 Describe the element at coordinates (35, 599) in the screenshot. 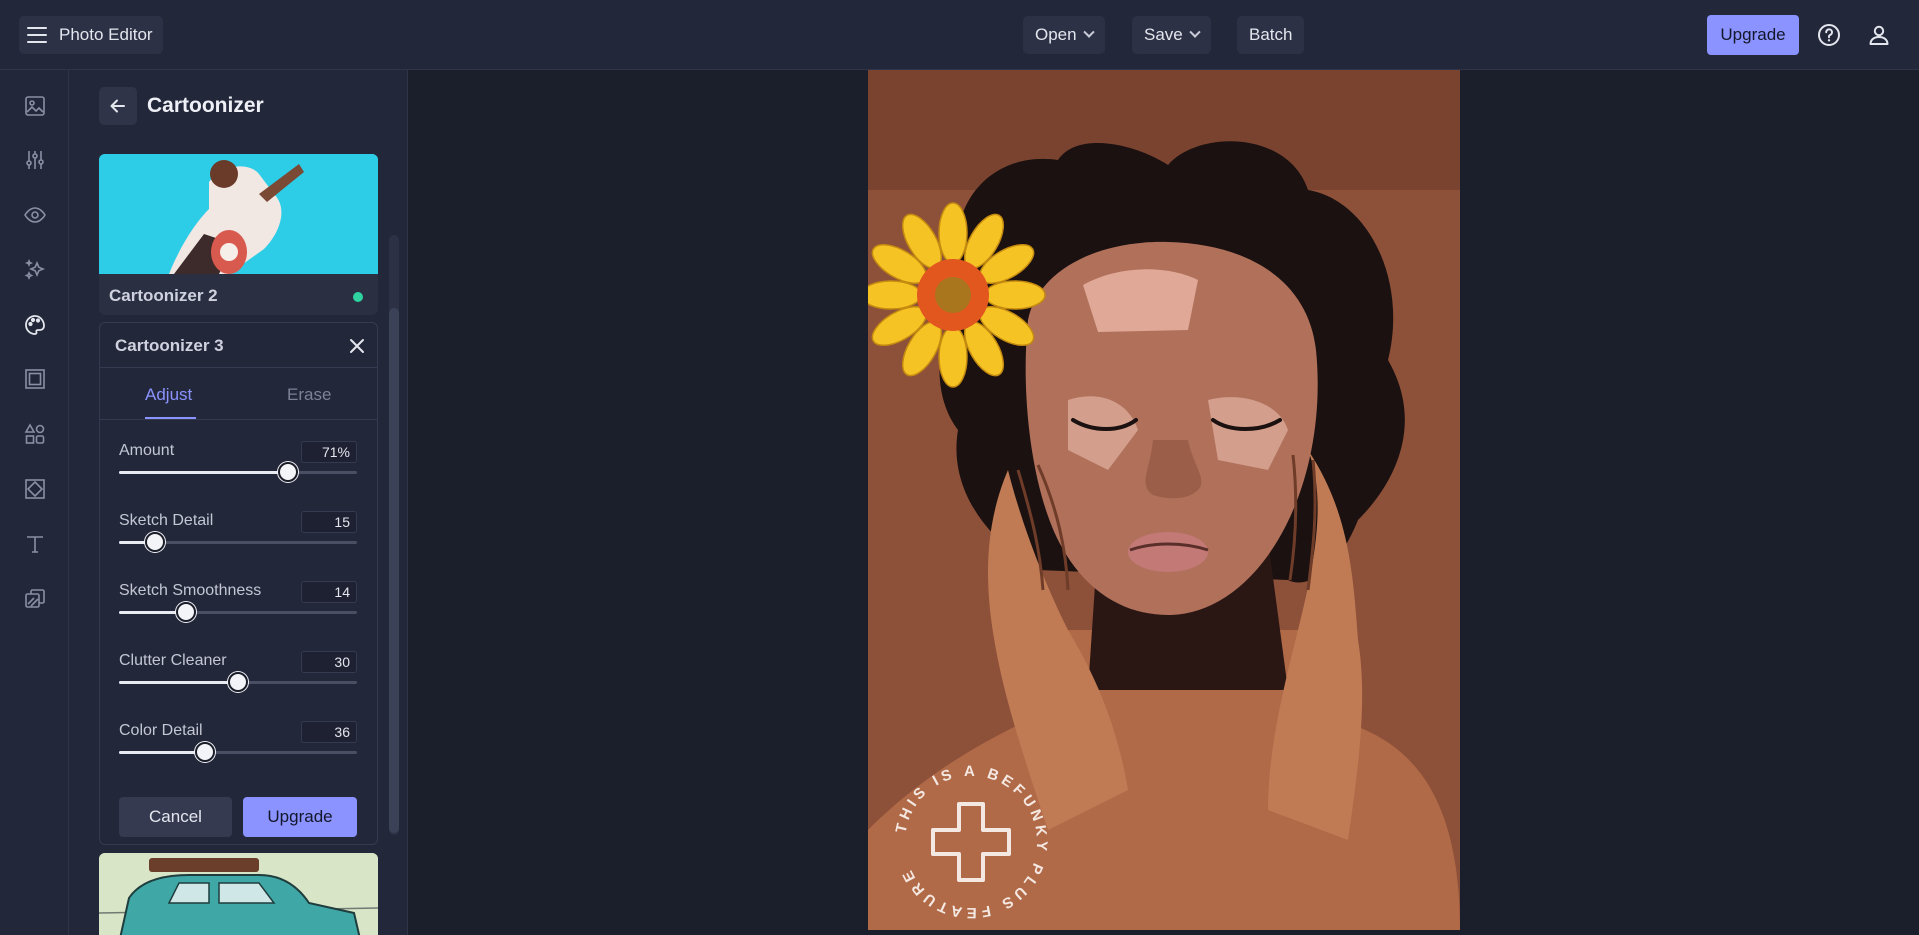

I see `layers-icon` at that location.